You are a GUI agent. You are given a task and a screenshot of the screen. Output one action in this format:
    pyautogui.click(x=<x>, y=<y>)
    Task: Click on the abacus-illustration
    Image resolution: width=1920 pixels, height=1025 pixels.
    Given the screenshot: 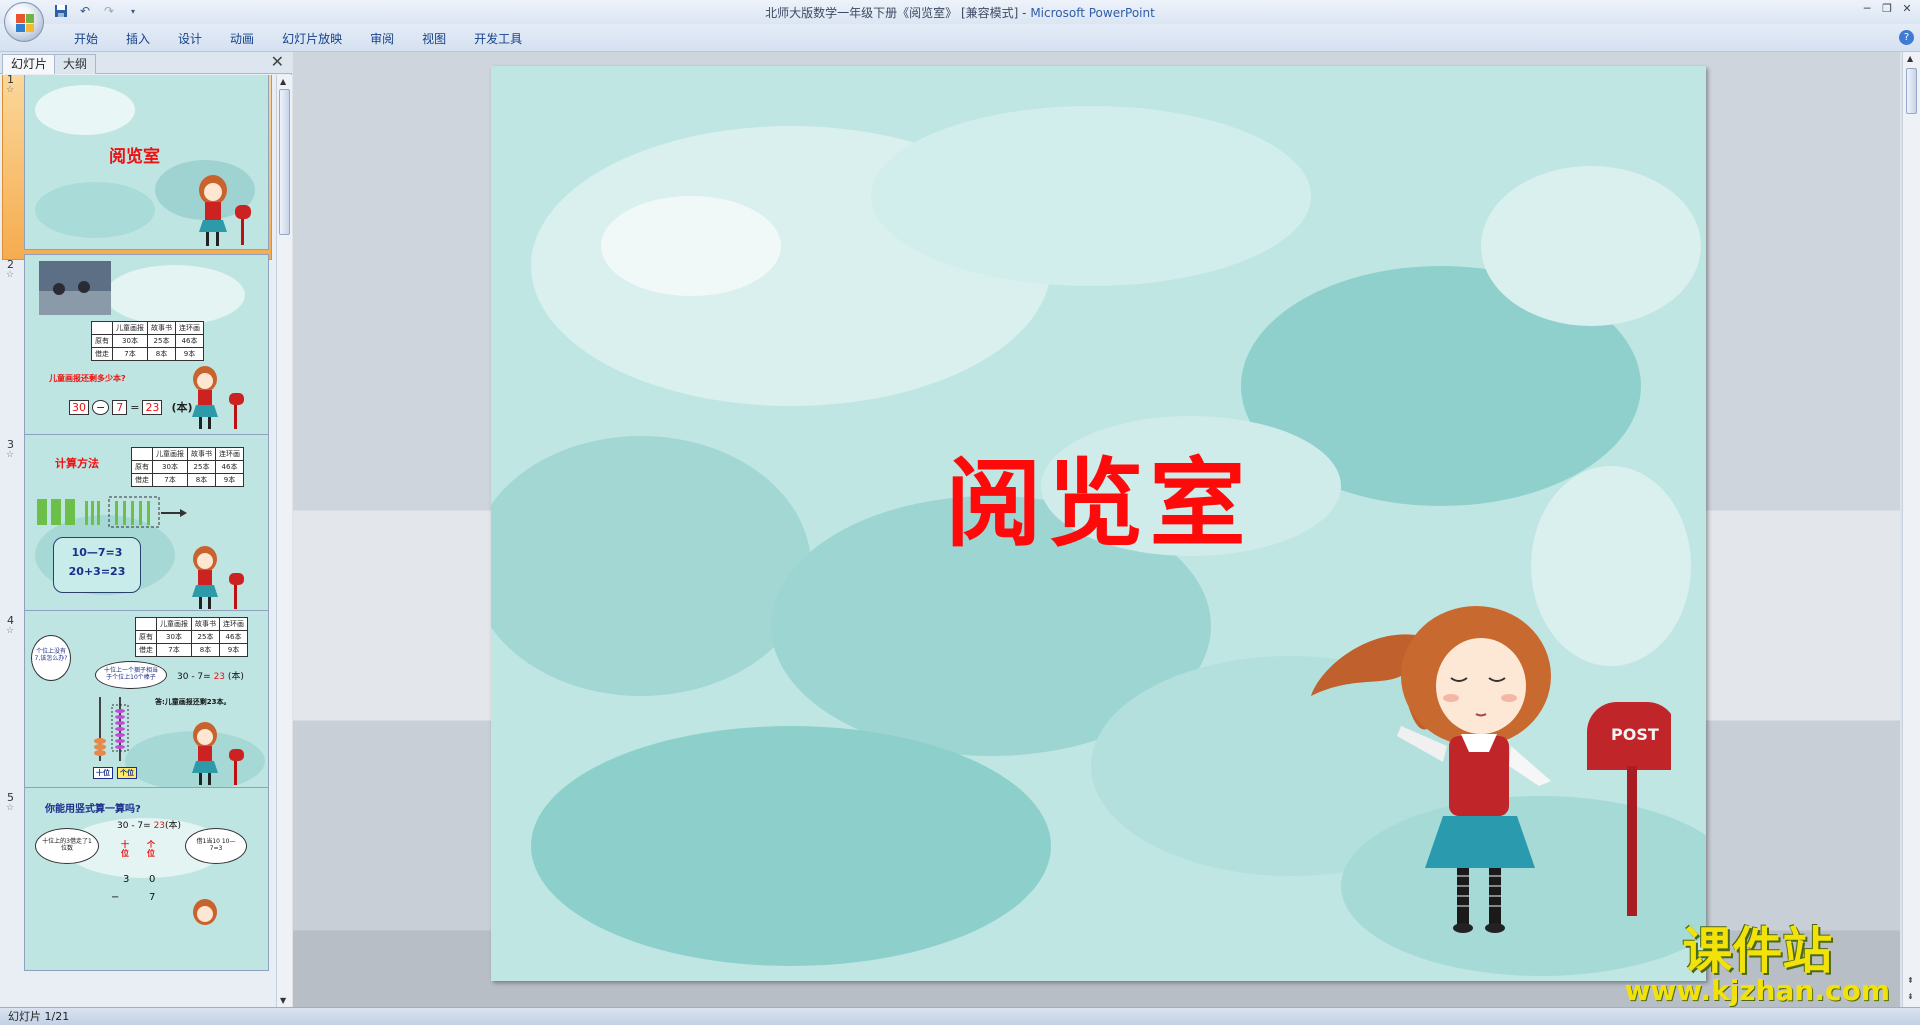 What is the action you would take?
    pyautogui.click(x=111, y=729)
    